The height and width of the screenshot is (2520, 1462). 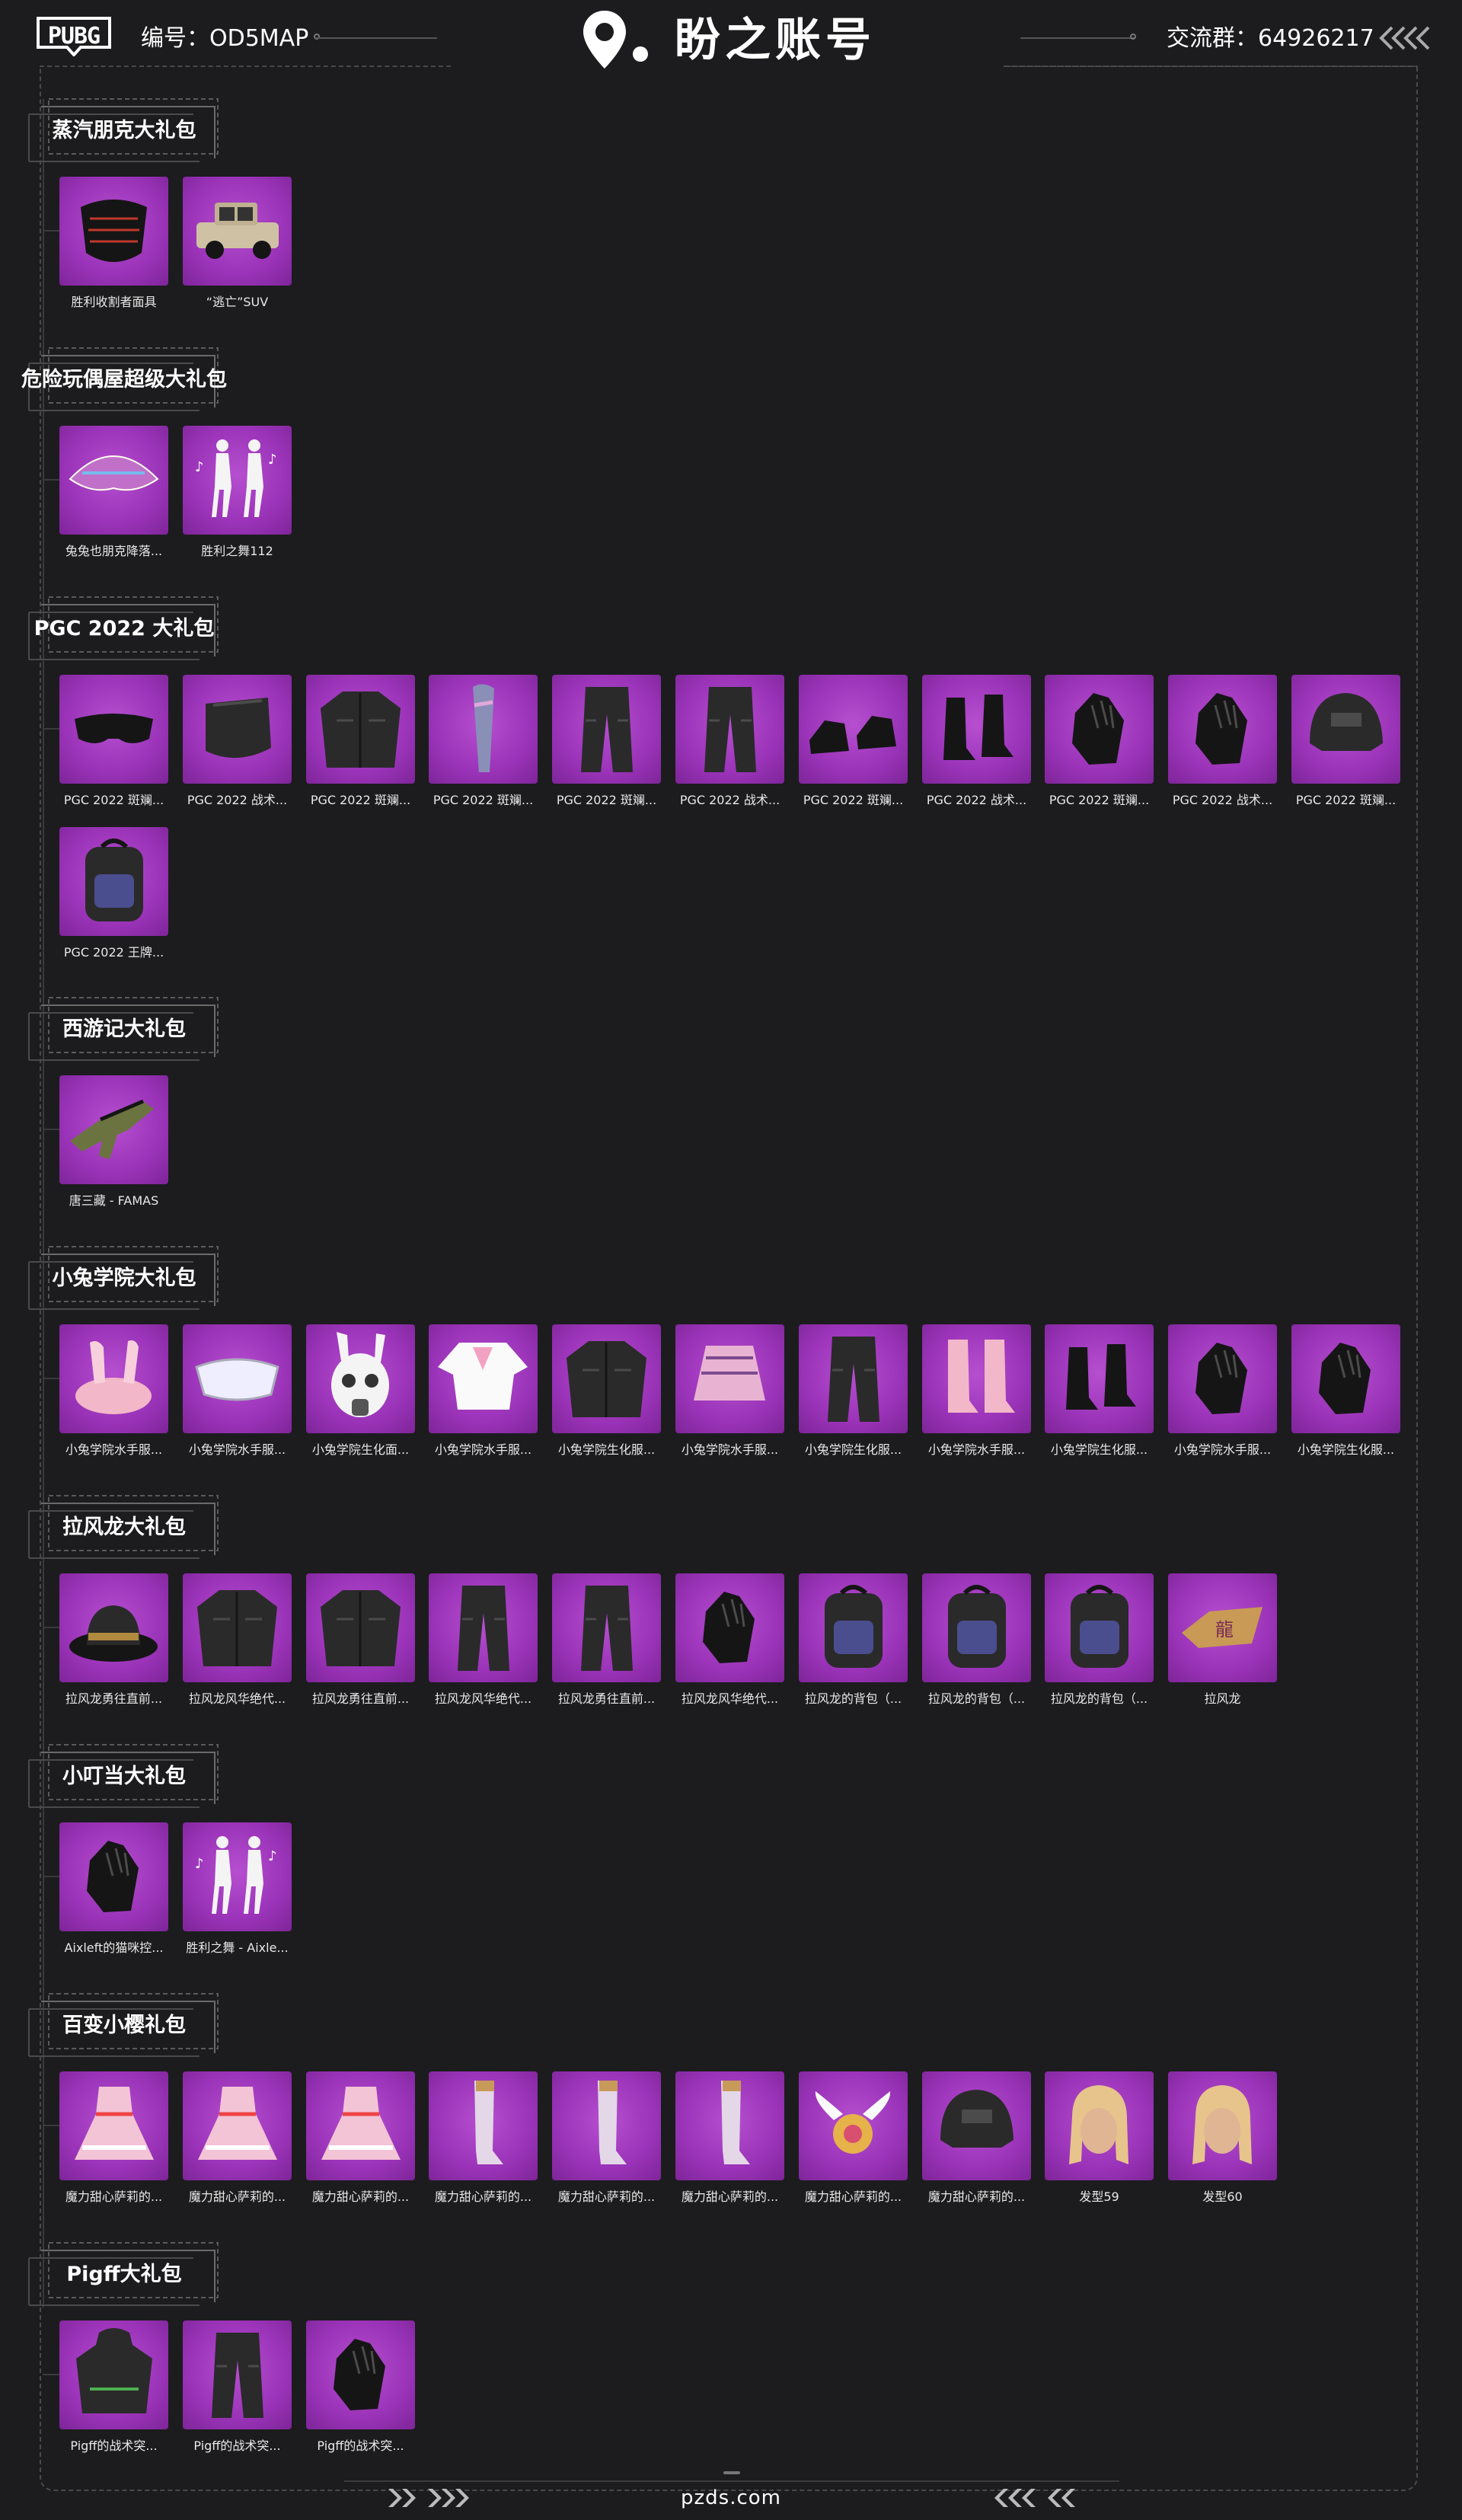 What do you see at coordinates (237, 1378) in the screenshot?
I see `visor-icon` at bounding box center [237, 1378].